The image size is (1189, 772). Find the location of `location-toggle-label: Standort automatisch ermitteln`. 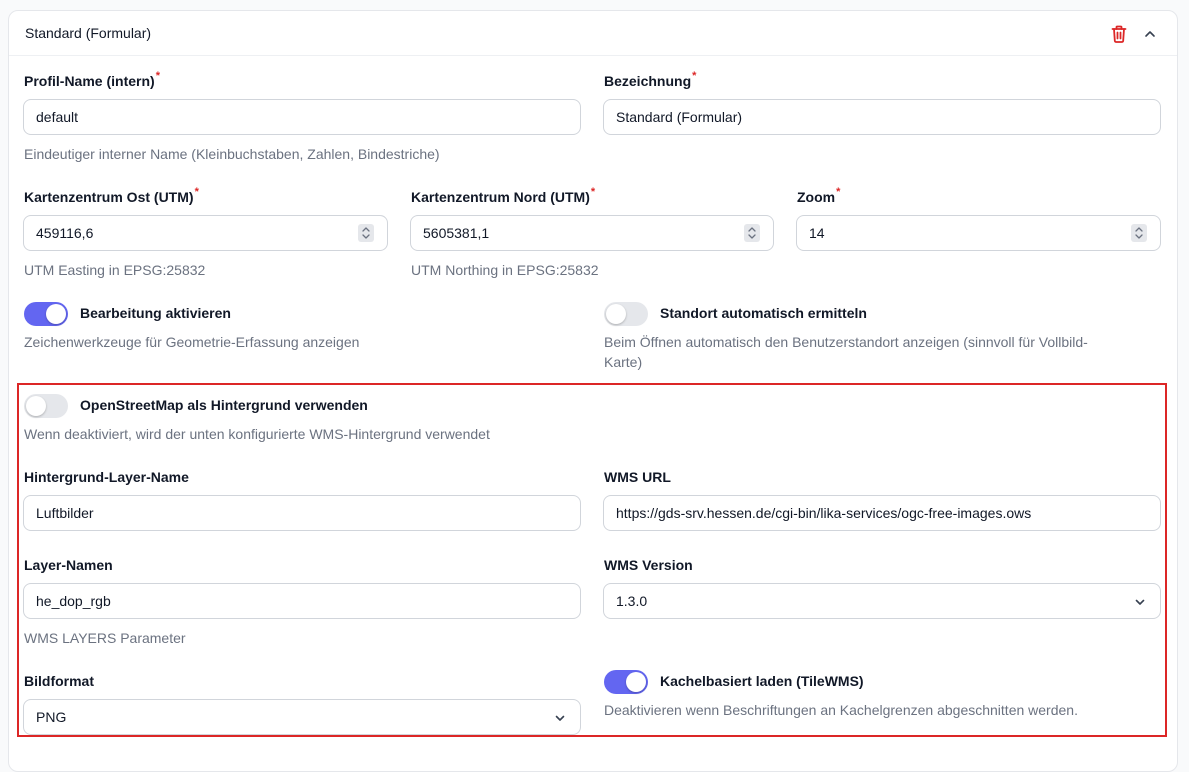

location-toggle-label: Standort automatisch ermitteln is located at coordinates (763, 313).